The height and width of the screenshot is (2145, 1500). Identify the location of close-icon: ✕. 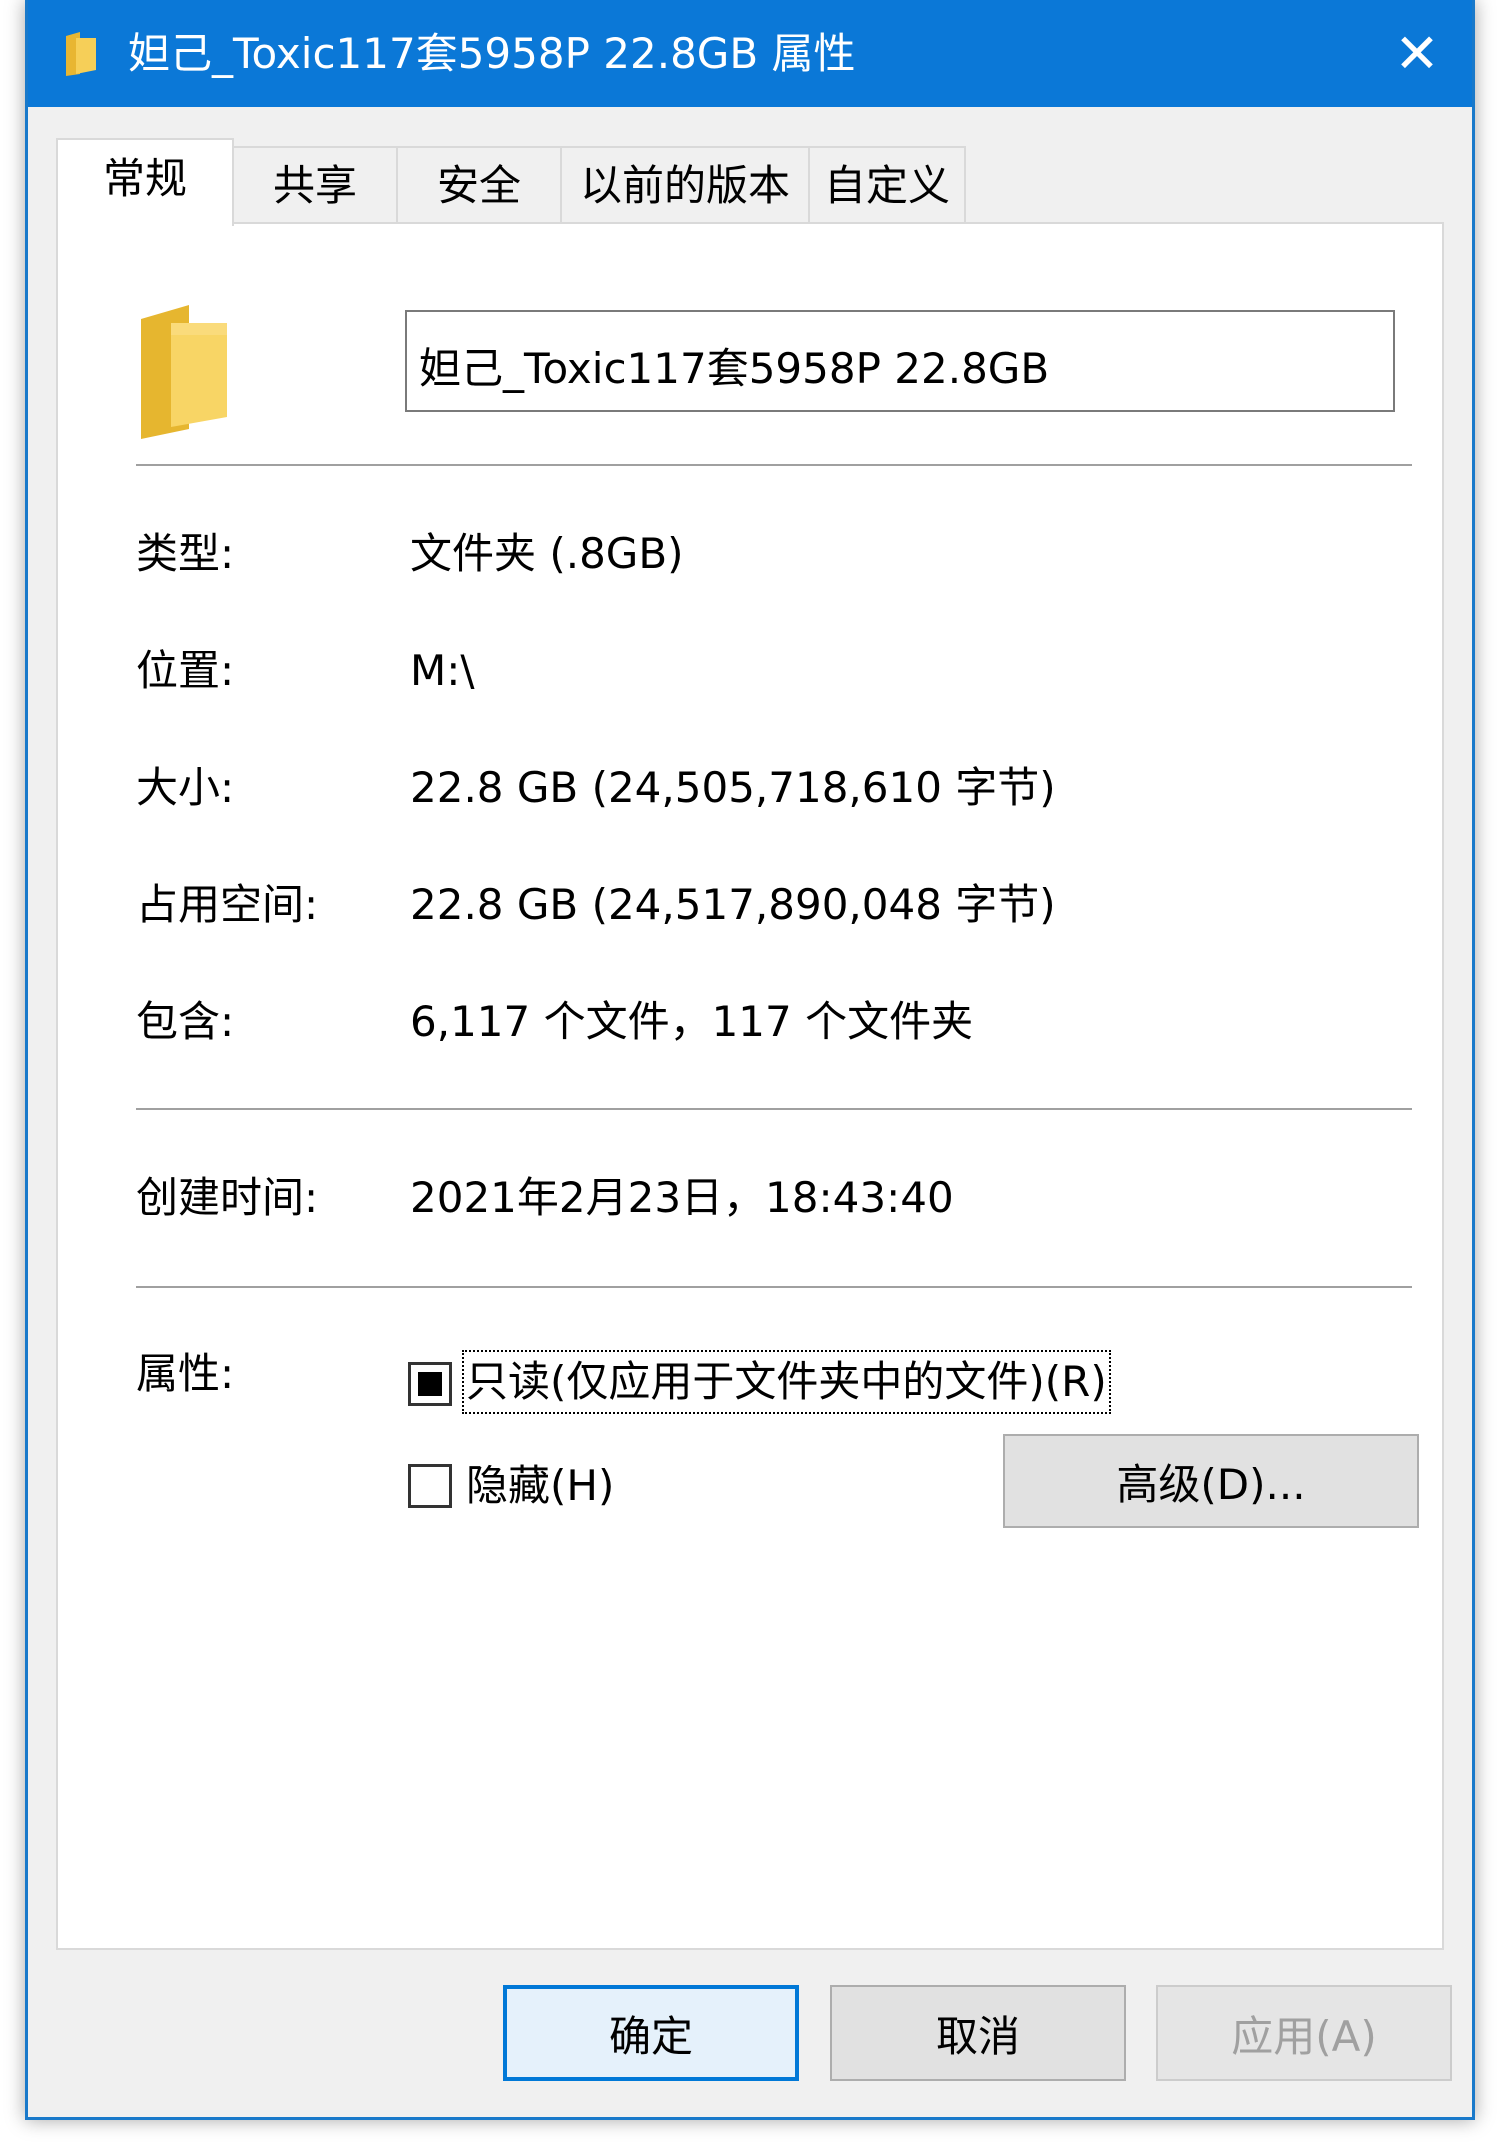
(1417, 53).